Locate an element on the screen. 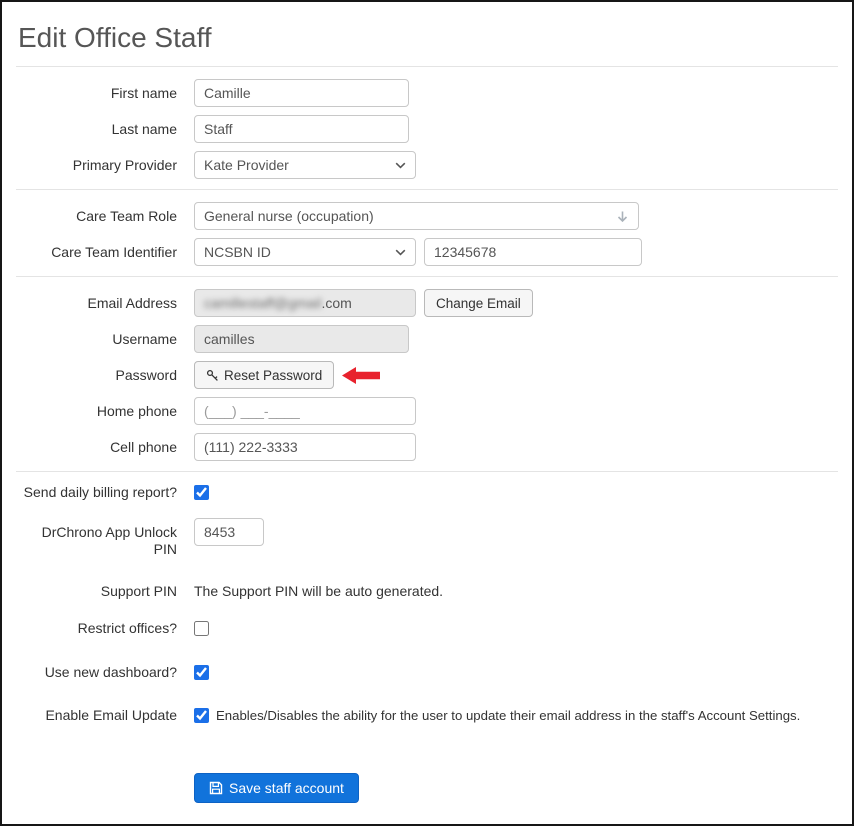 Image resolution: width=854 pixels, height=826 pixels. unlock-pin-label: DrChrono App Unlock PIN is located at coordinates (109, 540).